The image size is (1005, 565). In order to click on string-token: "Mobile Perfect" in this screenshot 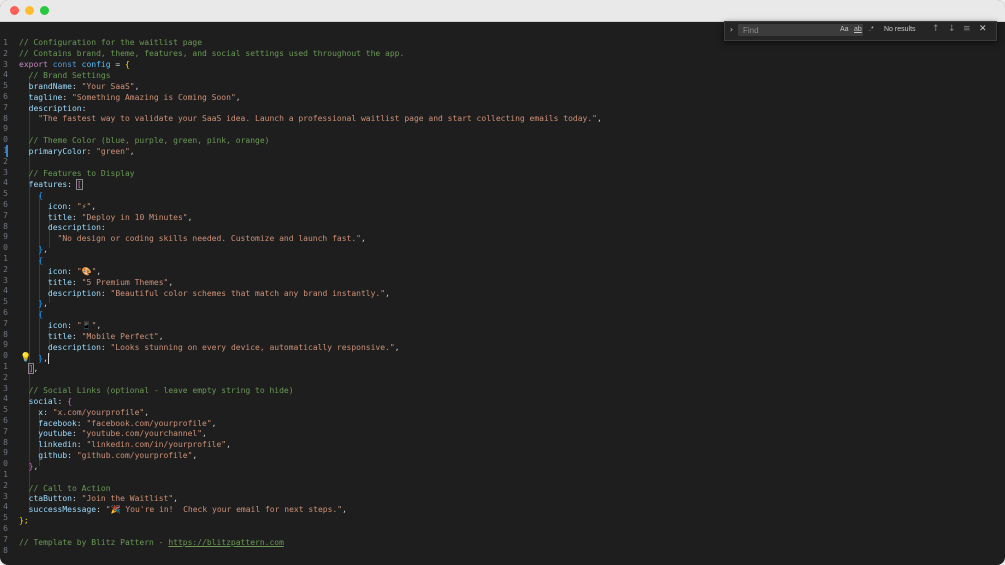, I will do `click(120, 336)`.